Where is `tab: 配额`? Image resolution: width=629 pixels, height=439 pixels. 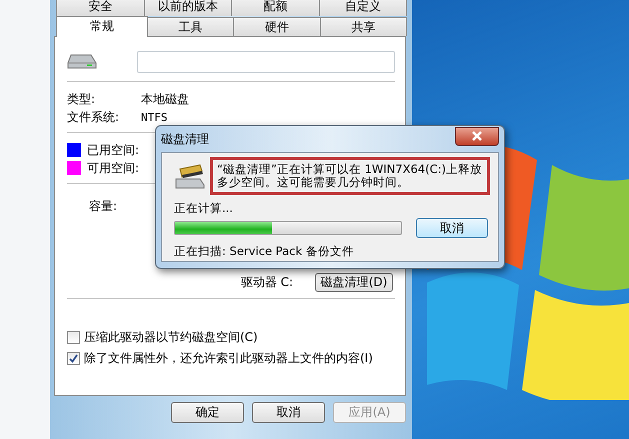
tab: 配额 is located at coordinates (275, 8).